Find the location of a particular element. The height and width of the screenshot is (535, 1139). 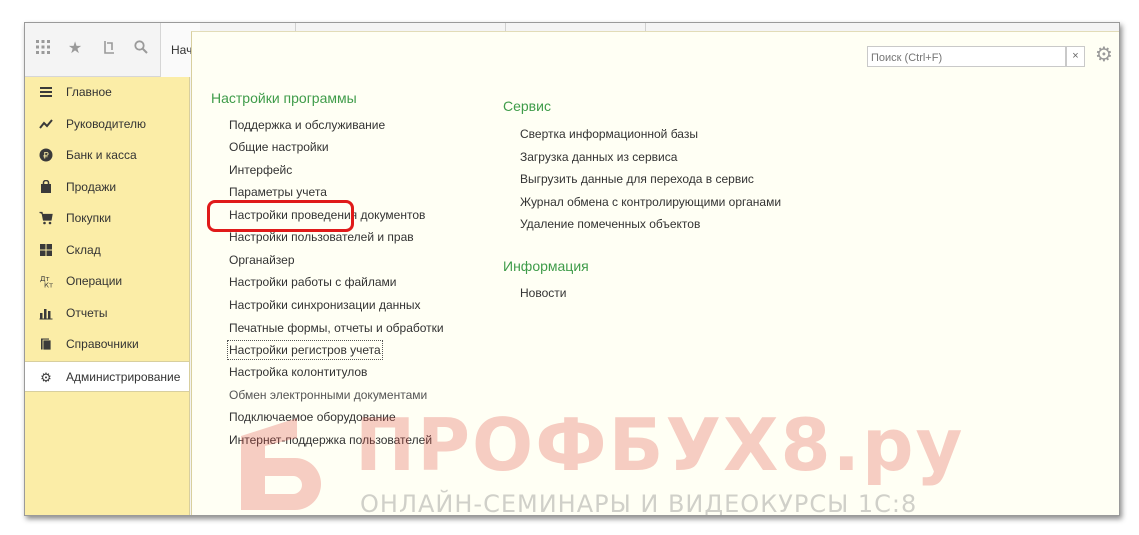

sidebar-item-operations: Дт Кт Операции is located at coordinates (107, 282).